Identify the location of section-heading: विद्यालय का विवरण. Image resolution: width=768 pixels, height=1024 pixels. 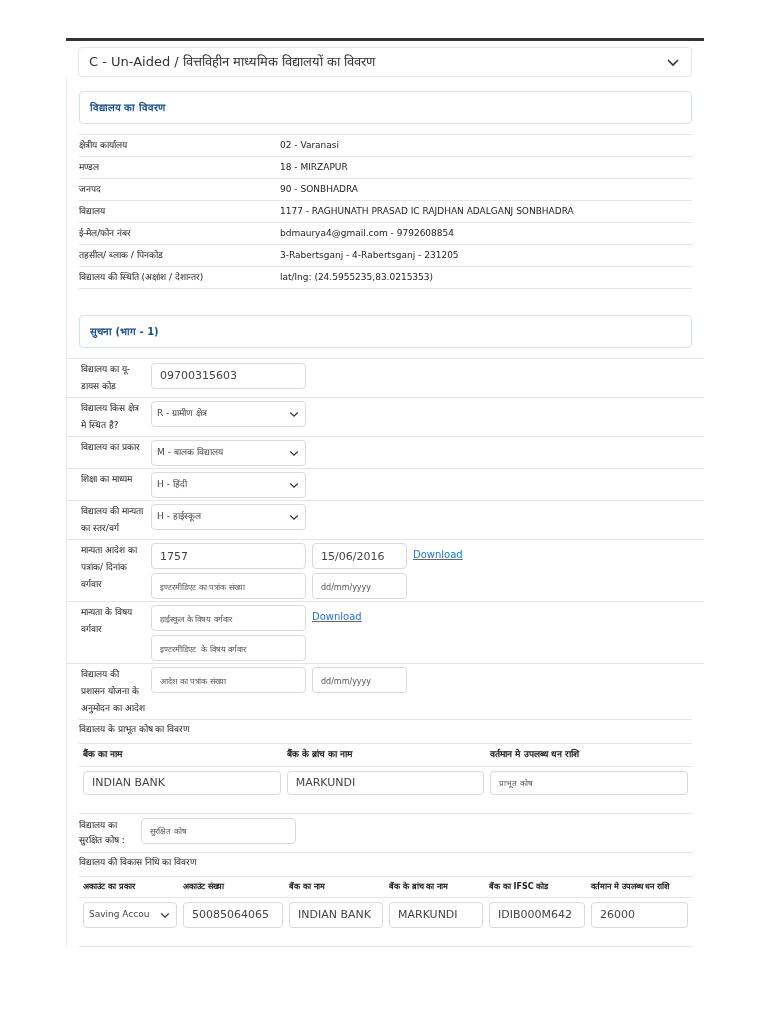
(385, 107).